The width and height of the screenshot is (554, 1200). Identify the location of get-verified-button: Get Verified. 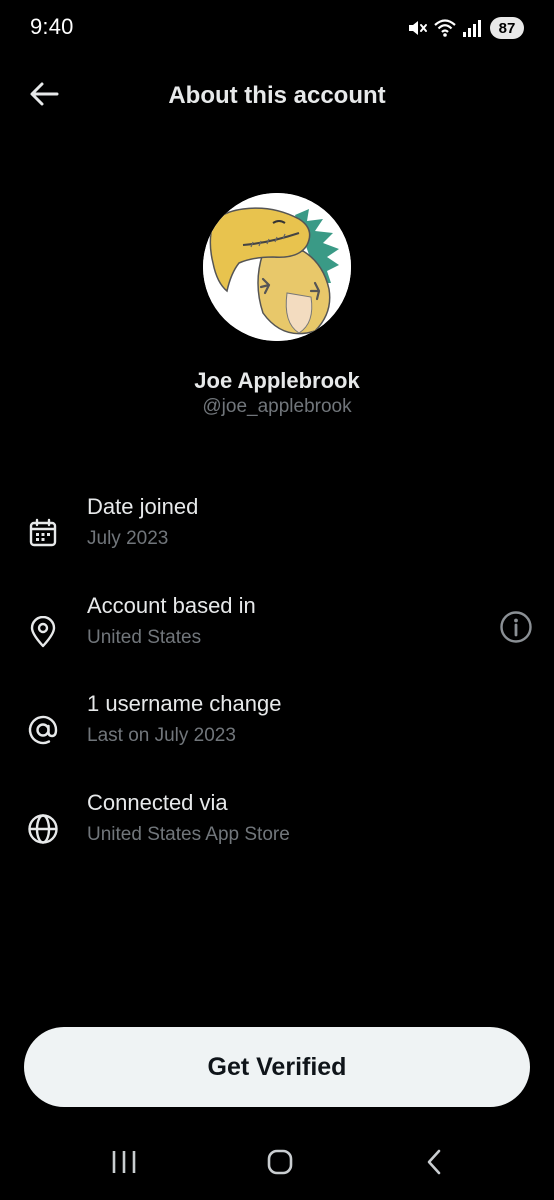
(277, 1067).